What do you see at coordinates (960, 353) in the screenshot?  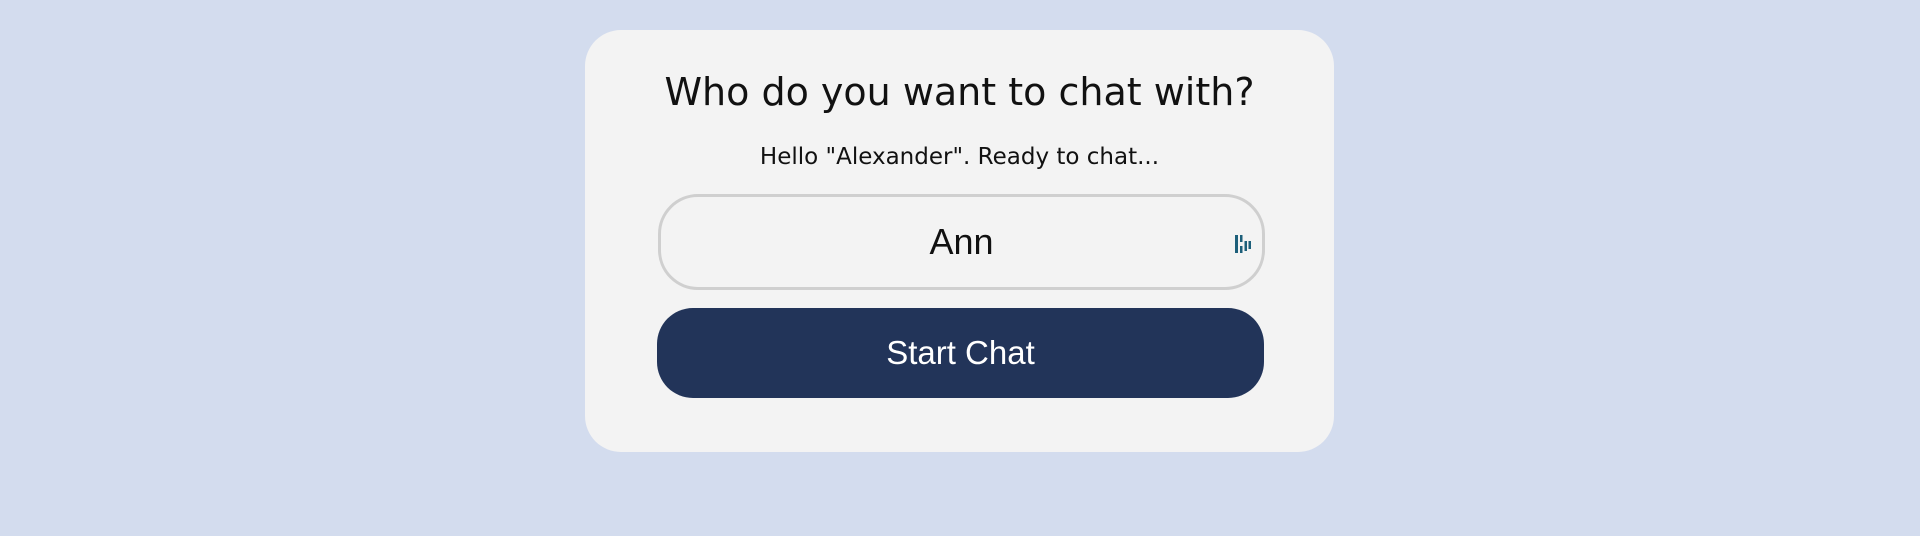 I see `start-chat-button: Start Chat` at bounding box center [960, 353].